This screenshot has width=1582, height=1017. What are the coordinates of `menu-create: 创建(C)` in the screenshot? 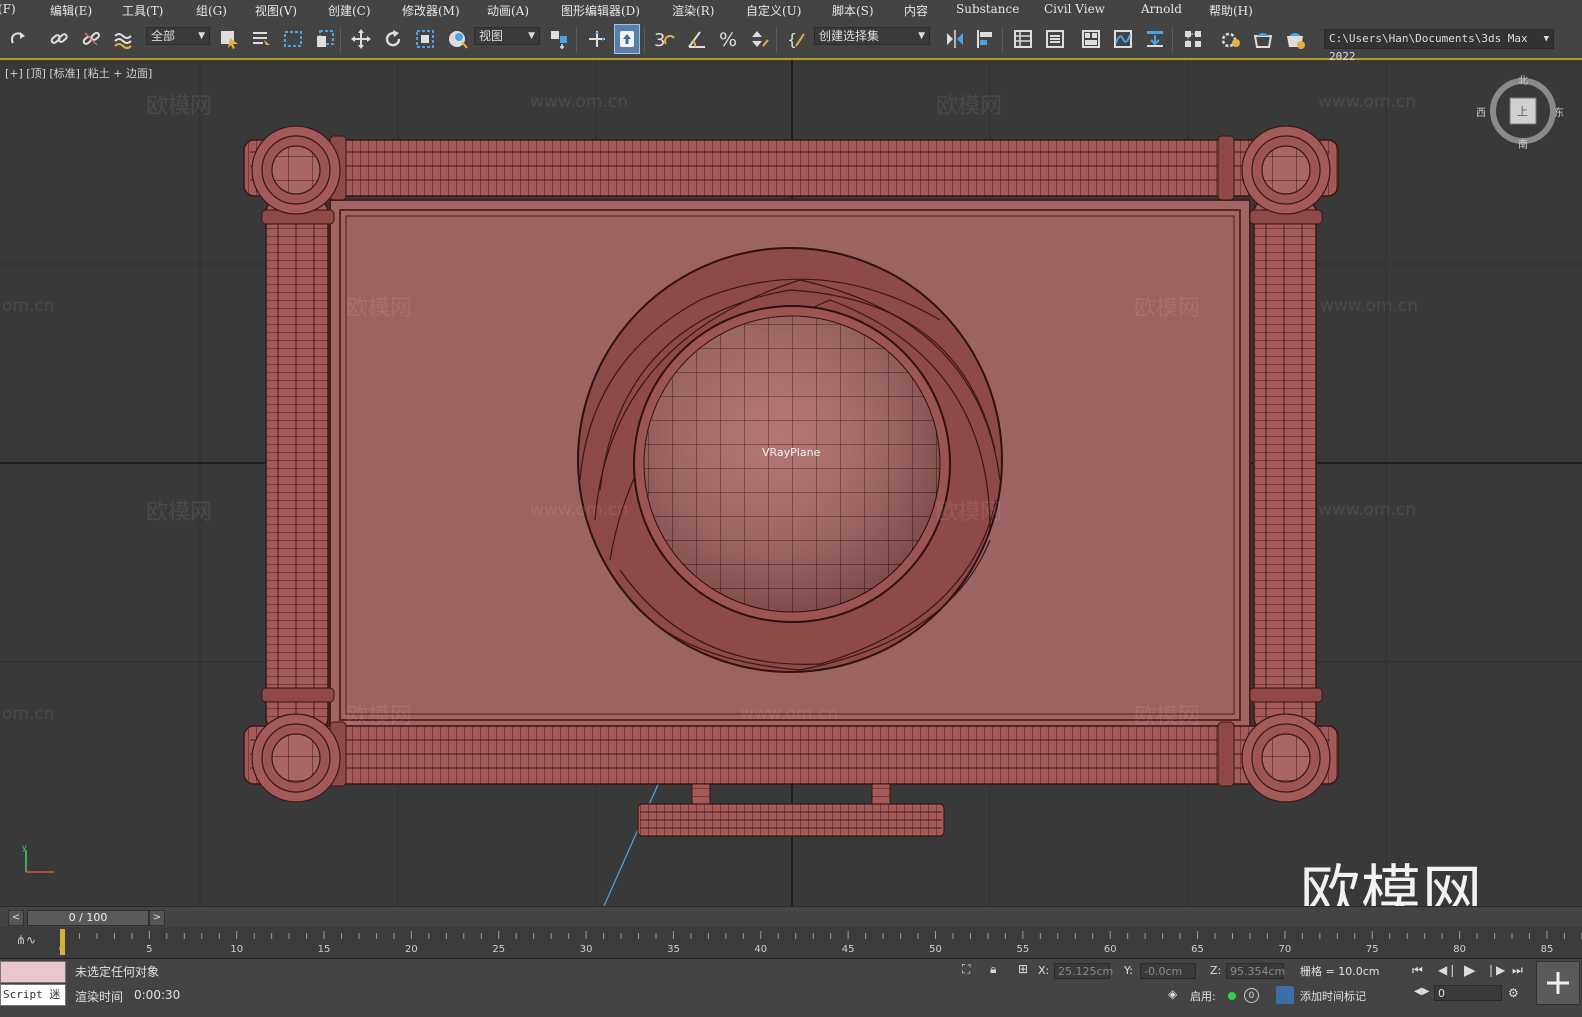 It's located at (349, 10).